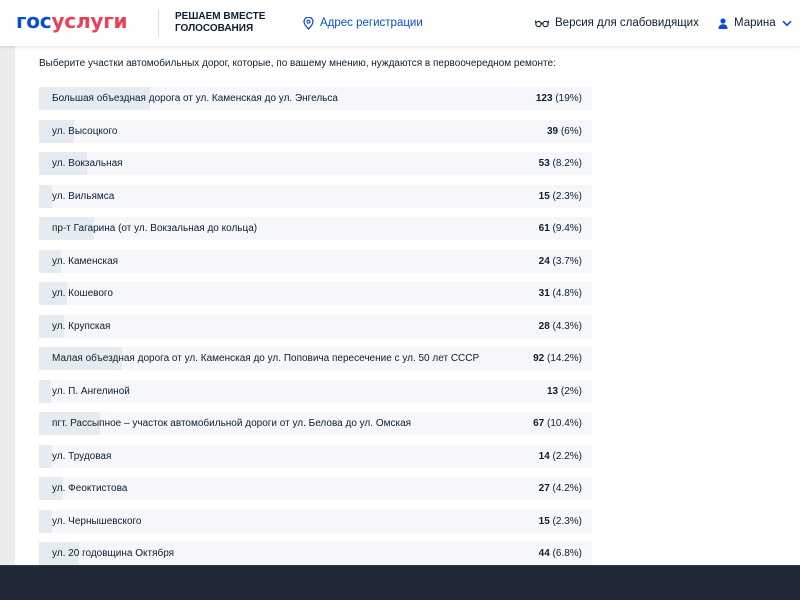 The width and height of the screenshot is (800, 600). I want to click on result-label: ул. Крупская, so click(81, 326).